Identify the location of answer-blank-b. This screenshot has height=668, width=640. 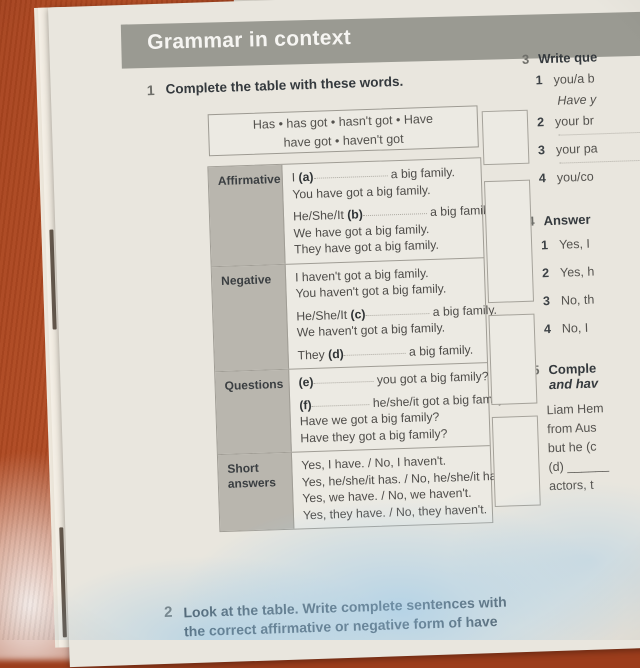
(394, 210).